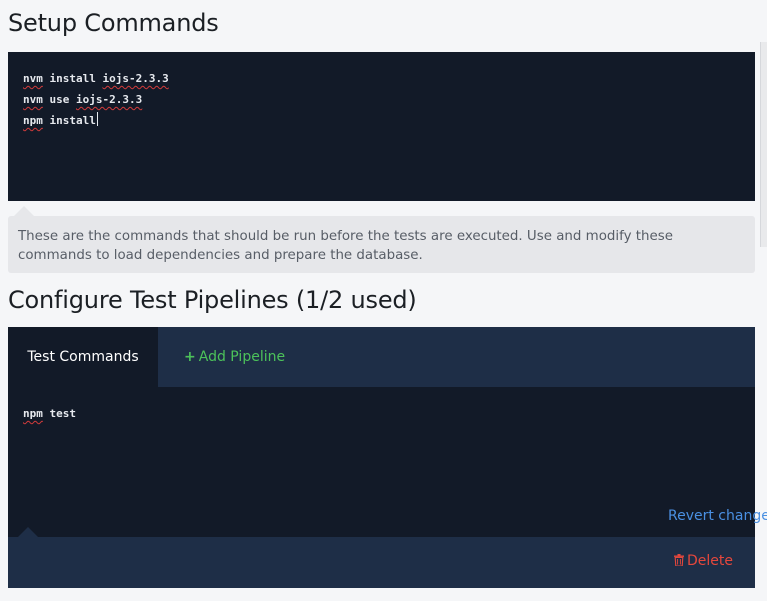 The image size is (767, 601). I want to click on pipeline-footer: Delete, so click(381, 557).